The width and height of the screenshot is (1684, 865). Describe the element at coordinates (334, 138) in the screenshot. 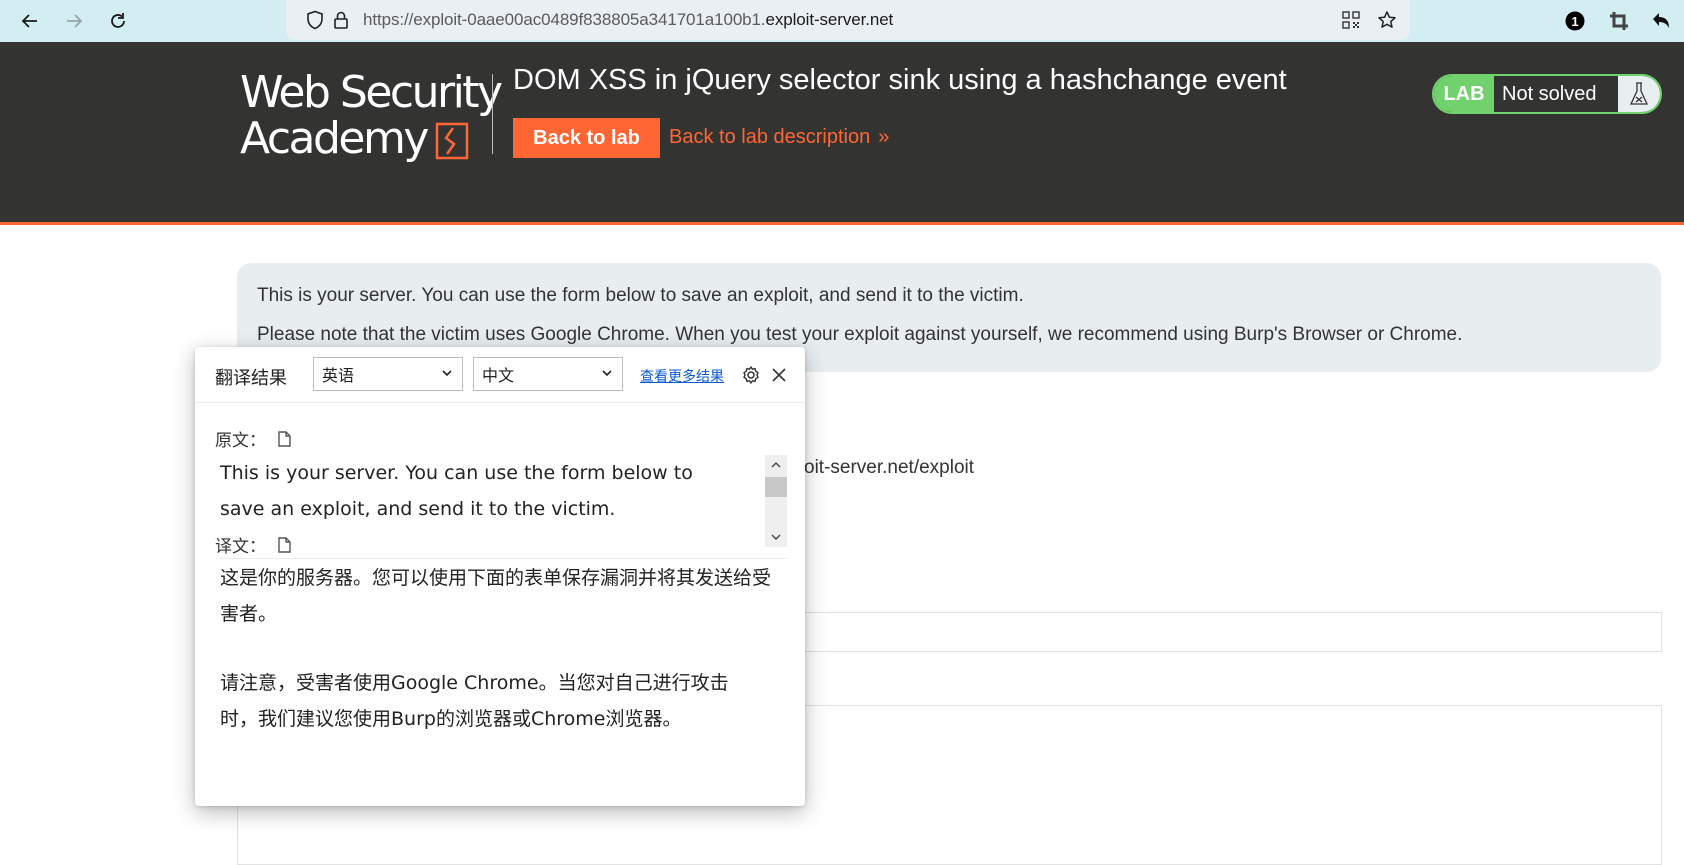

I see `logo-line2: Academy` at that location.